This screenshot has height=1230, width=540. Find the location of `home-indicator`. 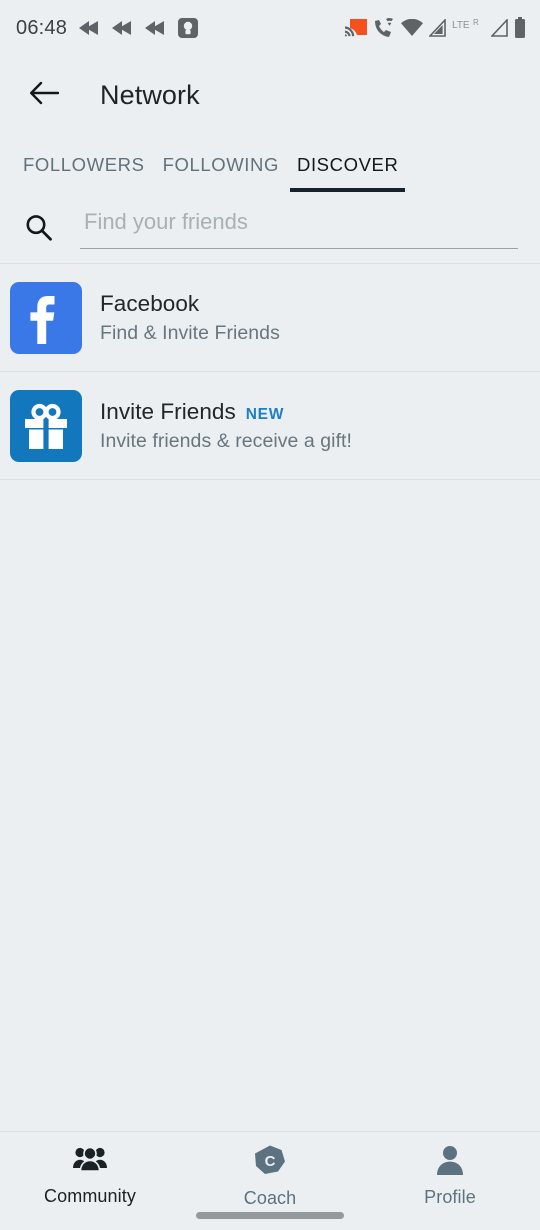

home-indicator is located at coordinates (270, 1215).